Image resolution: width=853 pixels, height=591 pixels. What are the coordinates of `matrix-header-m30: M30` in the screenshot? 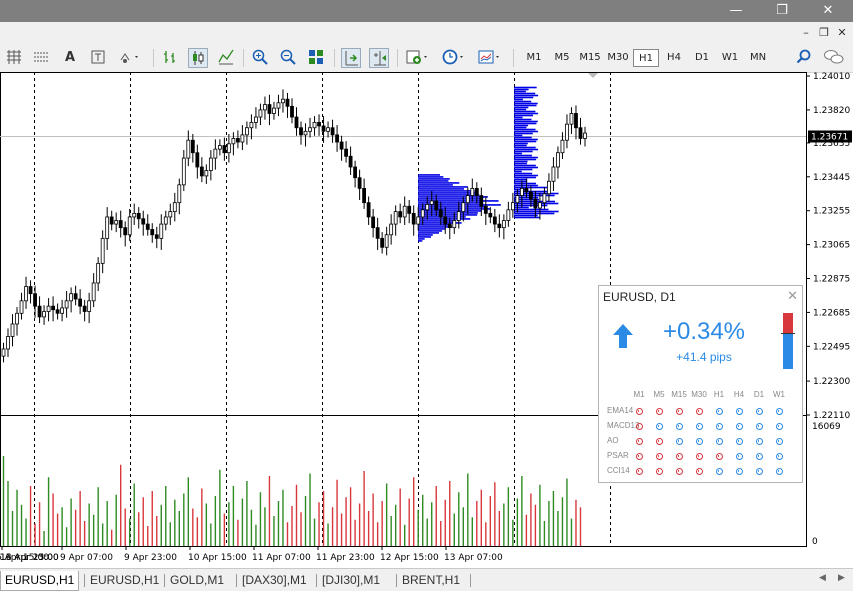 It's located at (699, 394).